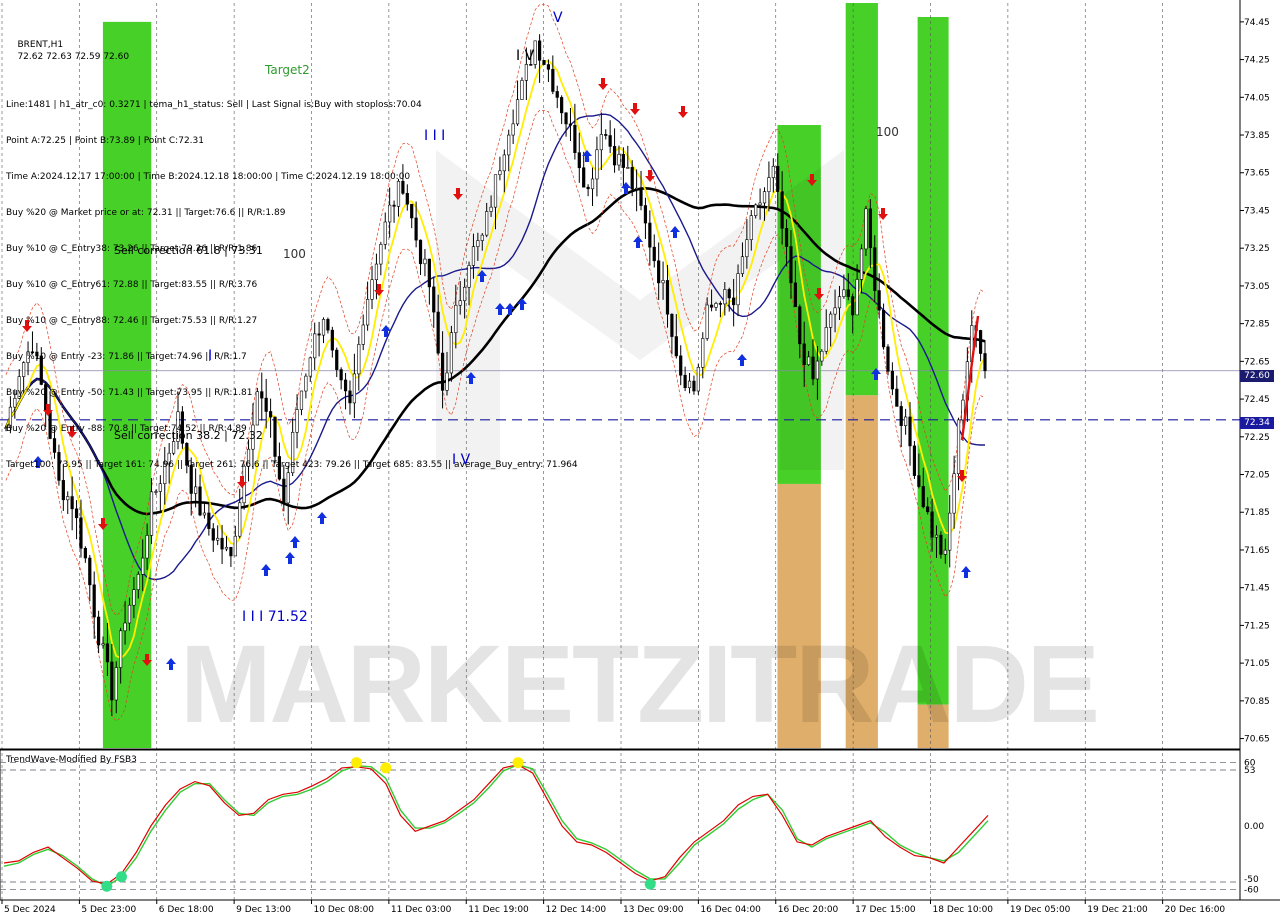 This screenshot has width=1280, height=920. What do you see at coordinates (1117, 910) in the screenshot?
I see `x-tick-label: 19 Dec 21:00` at bounding box center [1117, 910].